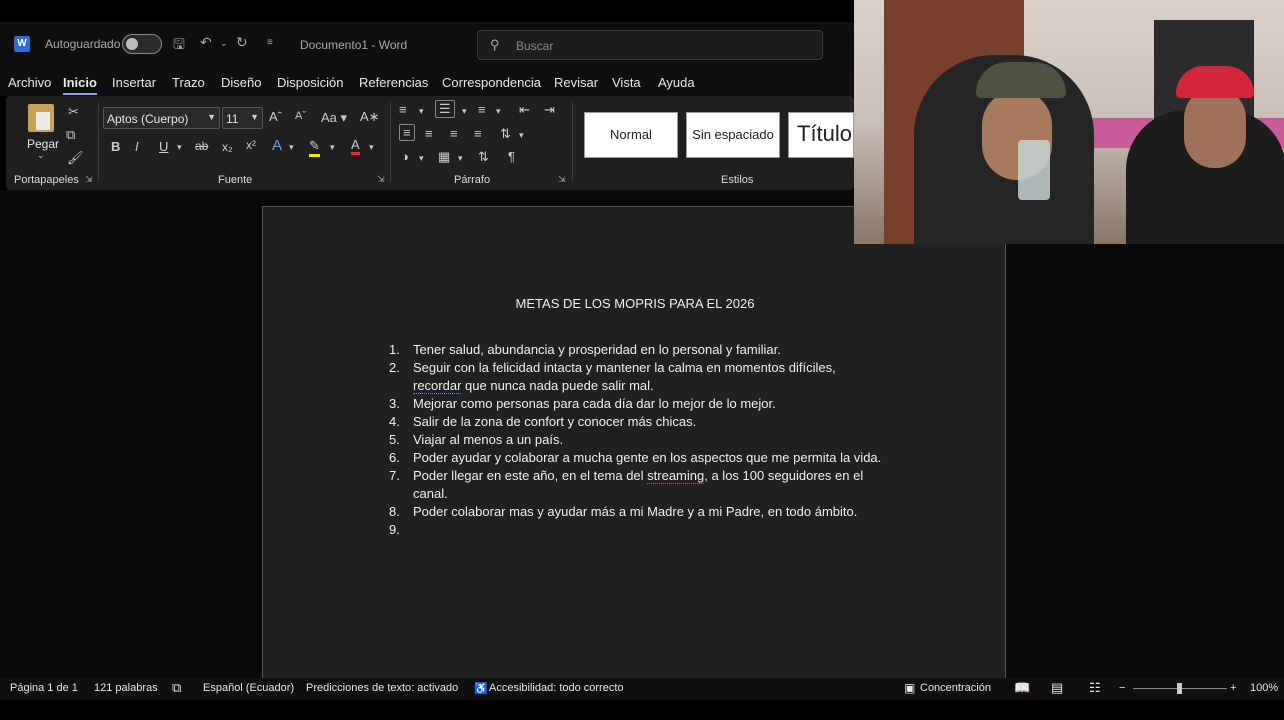 This screenshot has height=720, width=1284. I want to click on justify-icon: ≡, so click(478, 133).